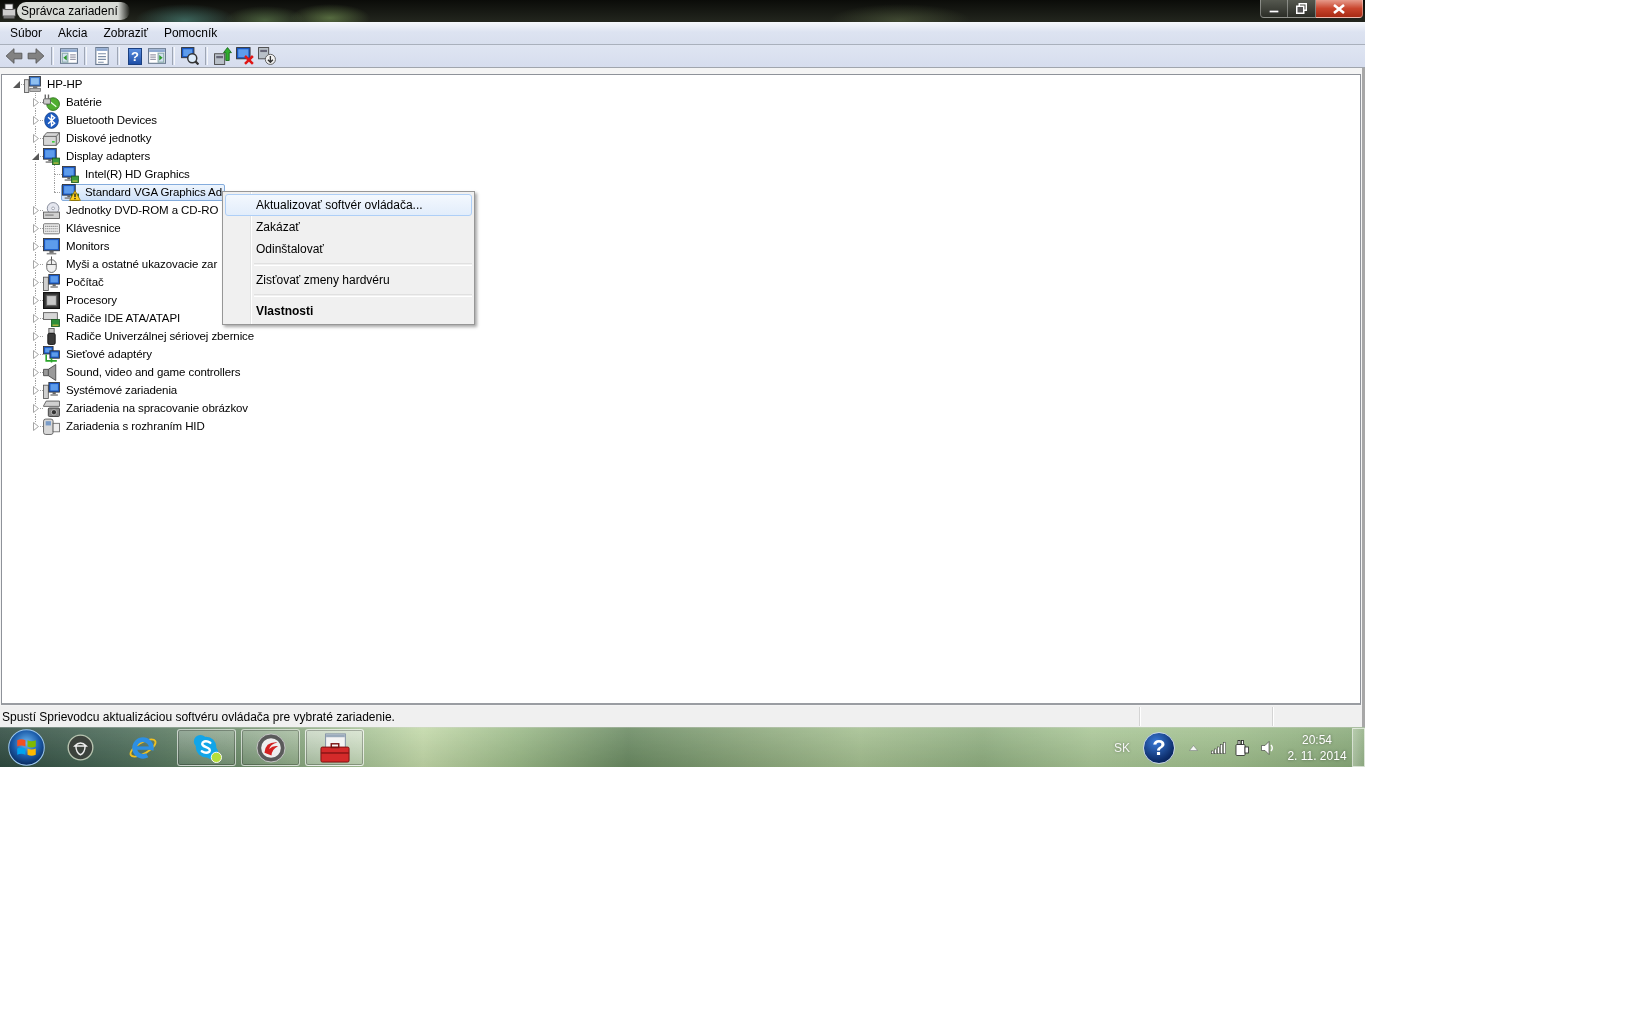 The width and height of the screenshot is (1646, 1028). Describe the element at coordinates (157, 56) in the screenshot. I see `action-pane-button` at that location.